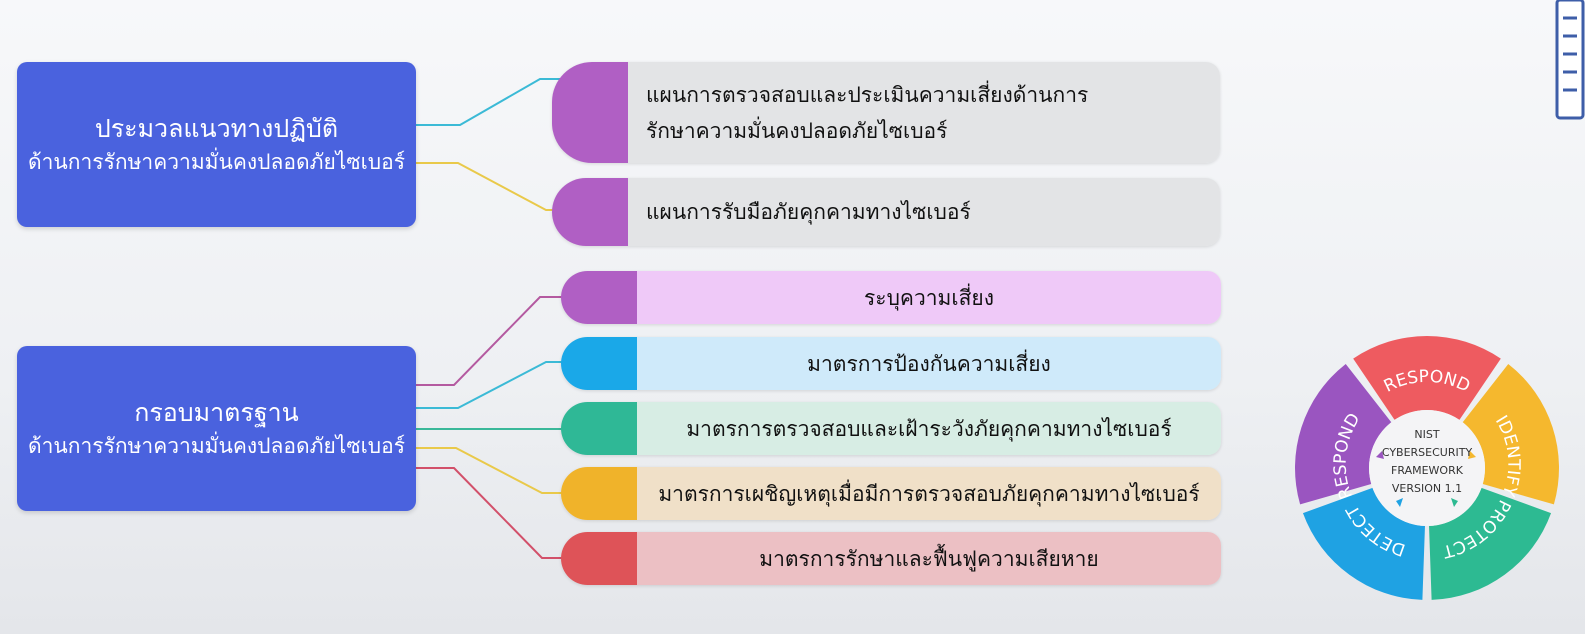 The image size is (1585, 634). Describe the element at coordinates (1426, 434) in the screenshot. I see `wheel-center-line-1: NIST` at that location.